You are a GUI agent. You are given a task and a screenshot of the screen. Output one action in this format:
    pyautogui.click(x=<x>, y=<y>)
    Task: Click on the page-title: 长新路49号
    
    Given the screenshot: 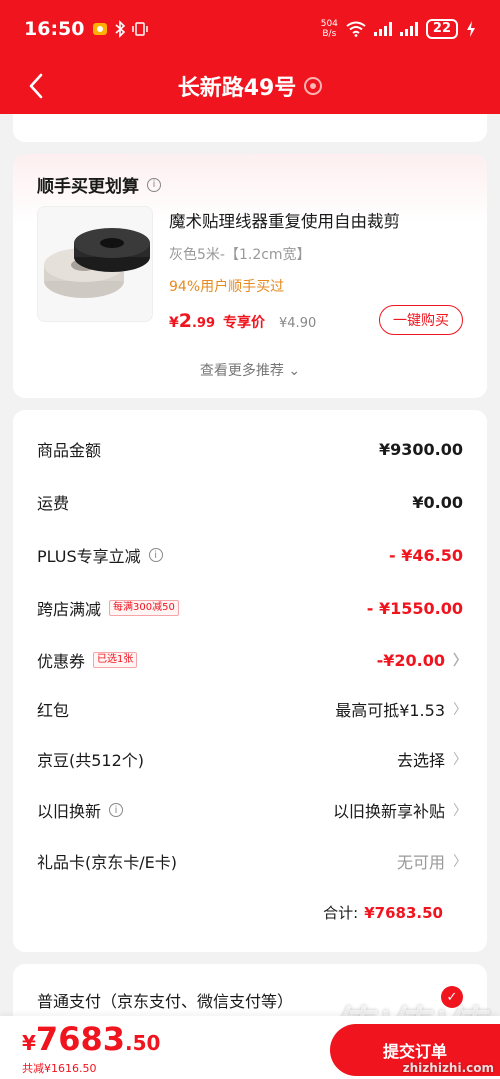 What is the action you would take?
    pyautogui.click(x=250, y=86)
    